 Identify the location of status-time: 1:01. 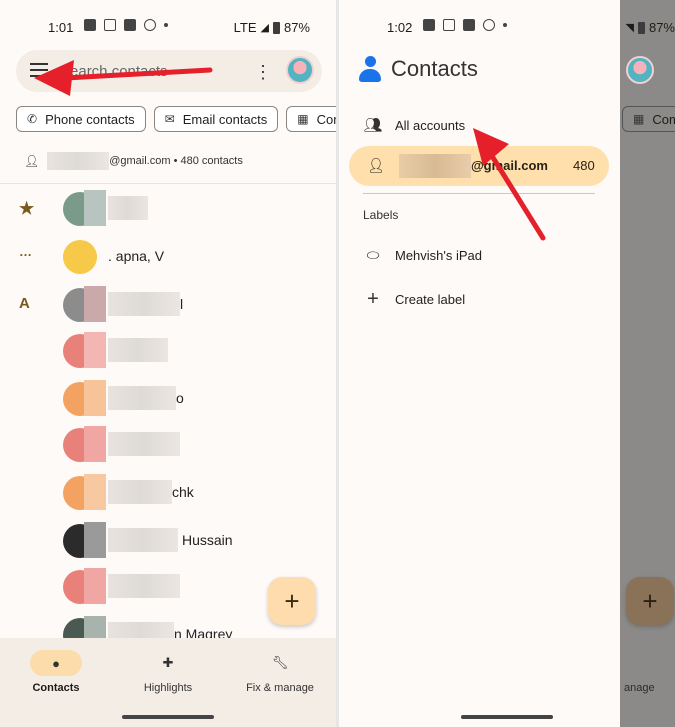
(61, 27).